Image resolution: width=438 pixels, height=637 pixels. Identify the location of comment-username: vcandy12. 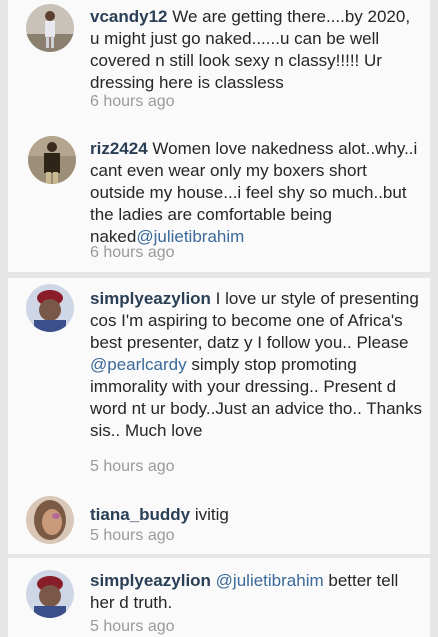
(129, 16).